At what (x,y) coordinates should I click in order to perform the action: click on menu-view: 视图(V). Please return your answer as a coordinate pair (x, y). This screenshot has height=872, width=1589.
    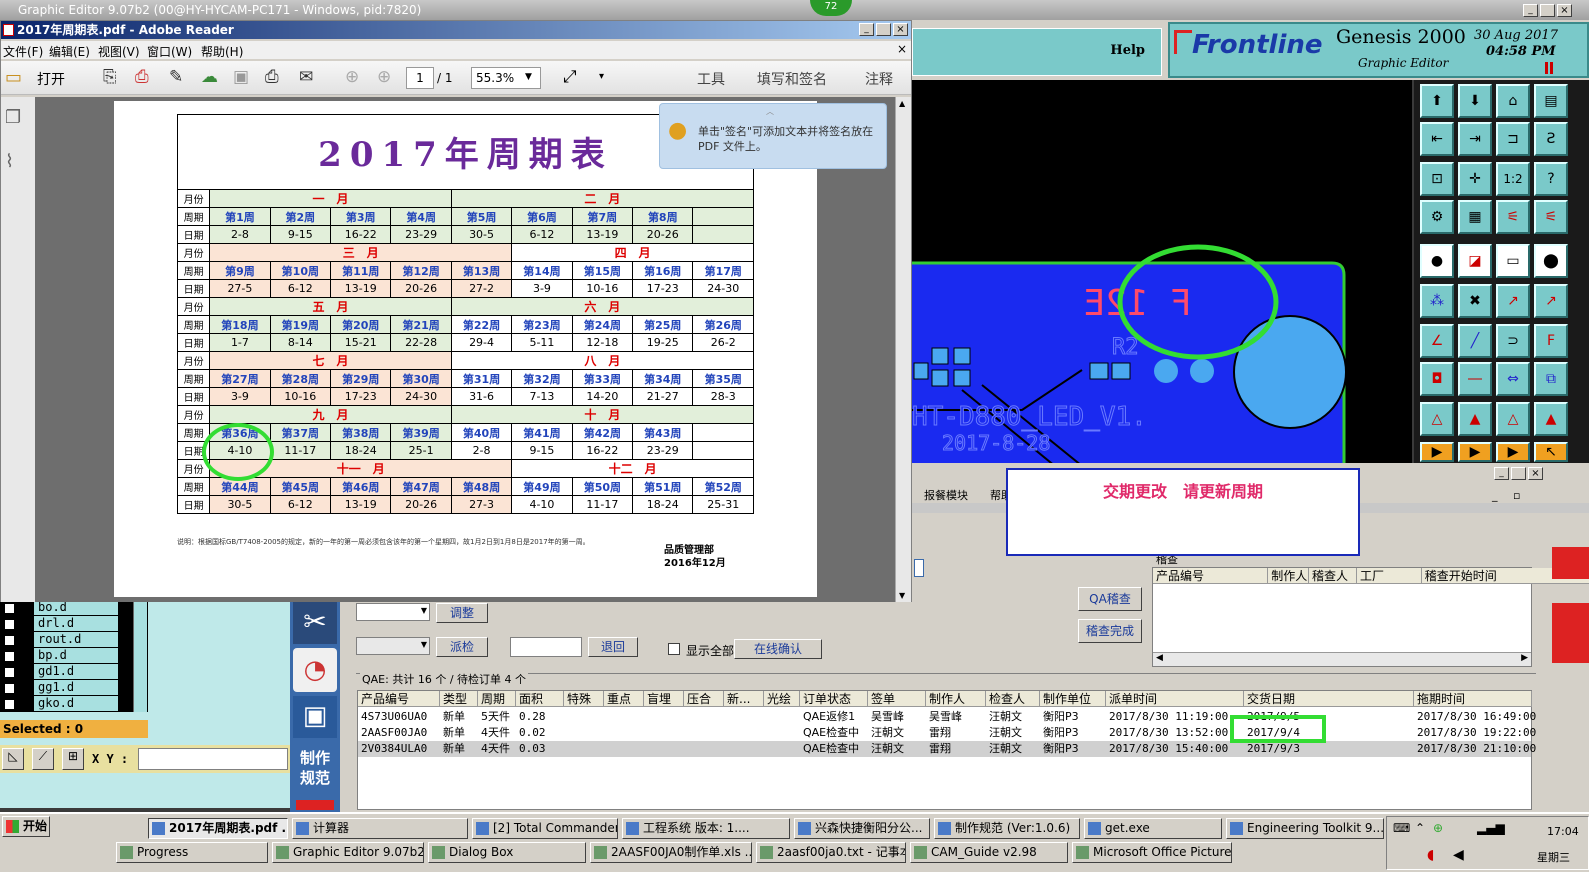
    Looking at the image, I should click on (119, 51).